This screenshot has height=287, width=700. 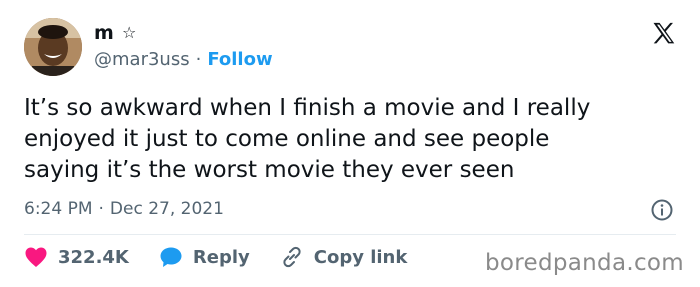 I want to click on avatar-image, so click(x=53, y=47).